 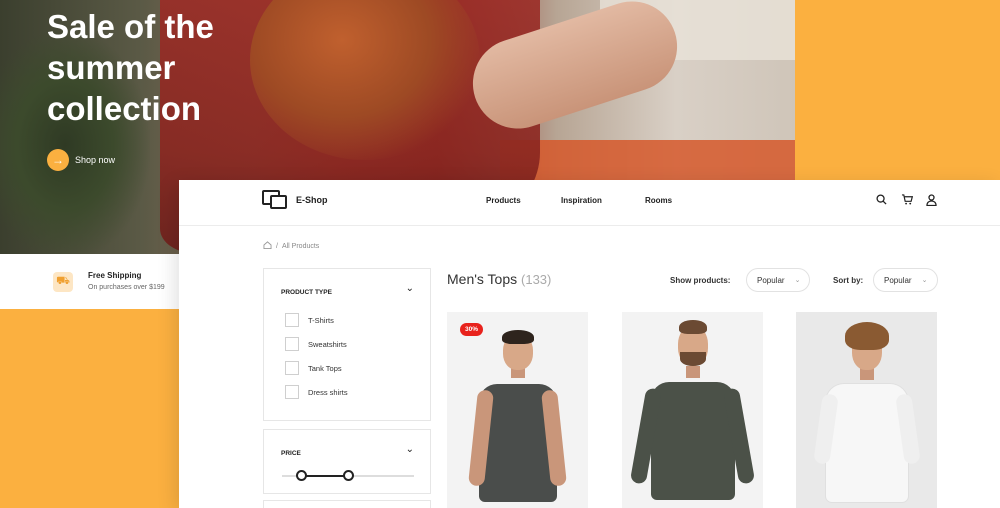 What do you see at coordinates (321, 320) in the screenshot?
I see `filter-option-label: T-Shirts` at bounding box center [321, 320].